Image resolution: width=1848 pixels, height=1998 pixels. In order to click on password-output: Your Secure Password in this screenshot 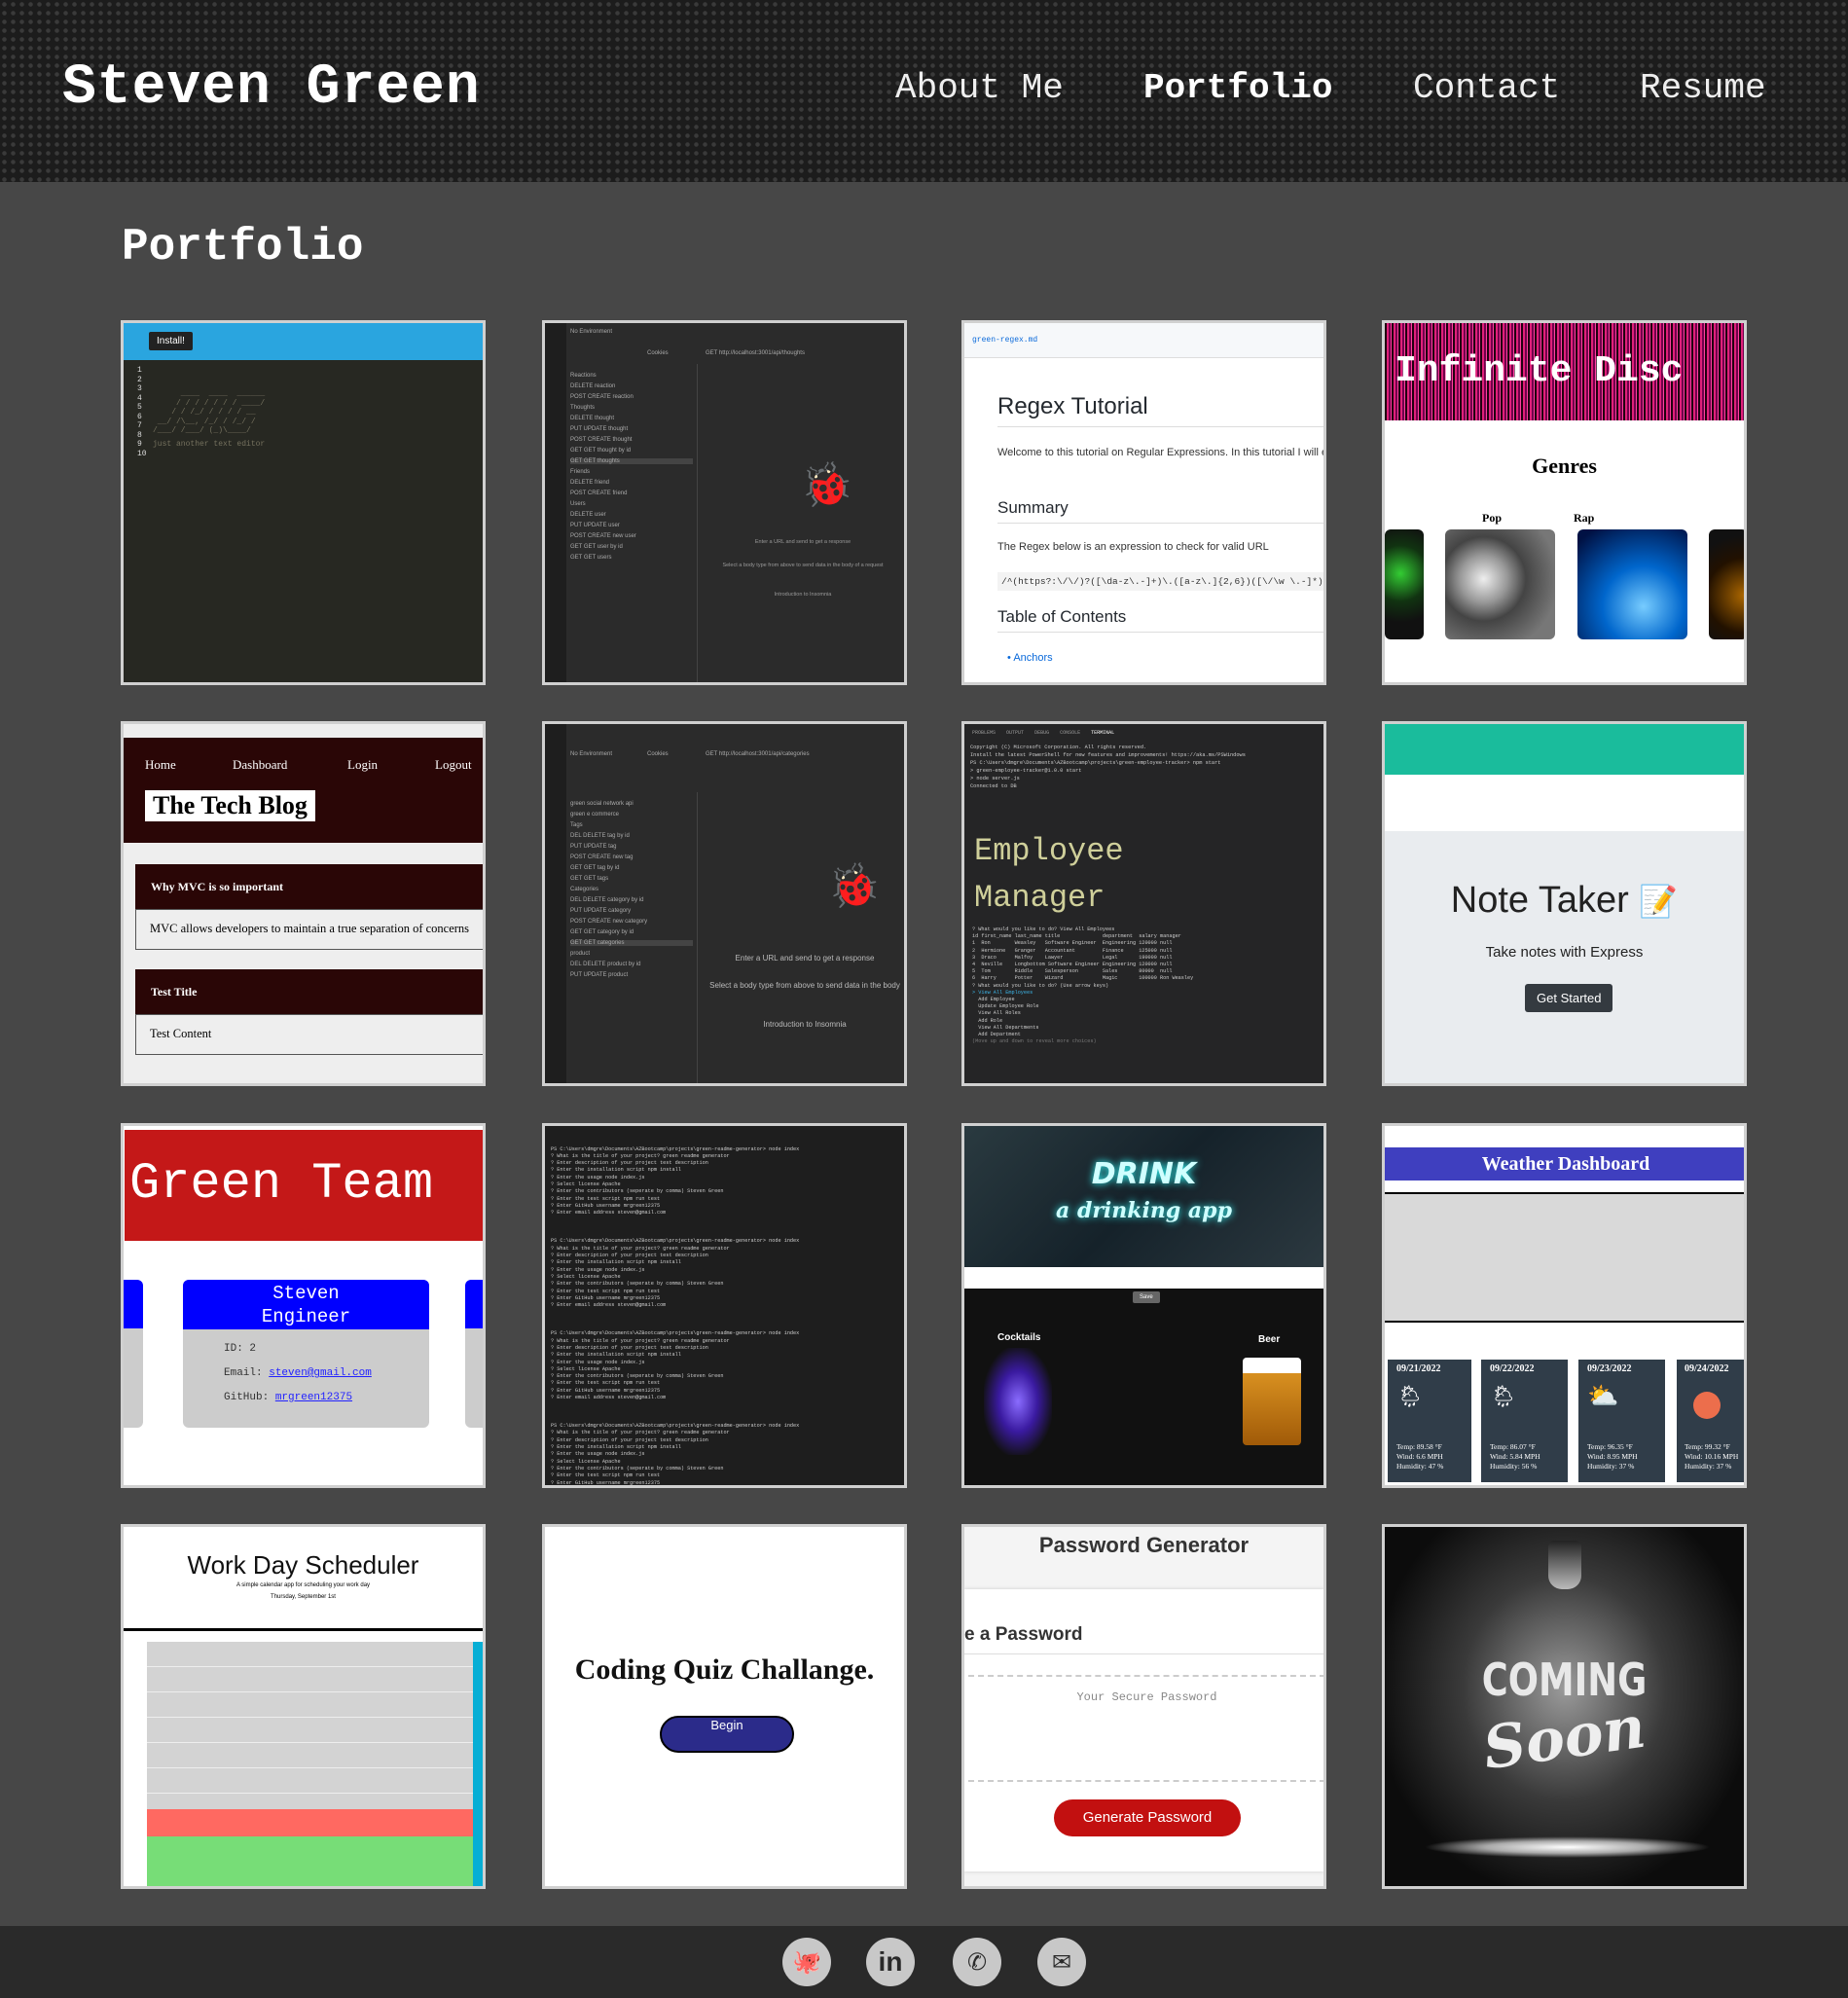, I will do `click(1145, 1728)`.